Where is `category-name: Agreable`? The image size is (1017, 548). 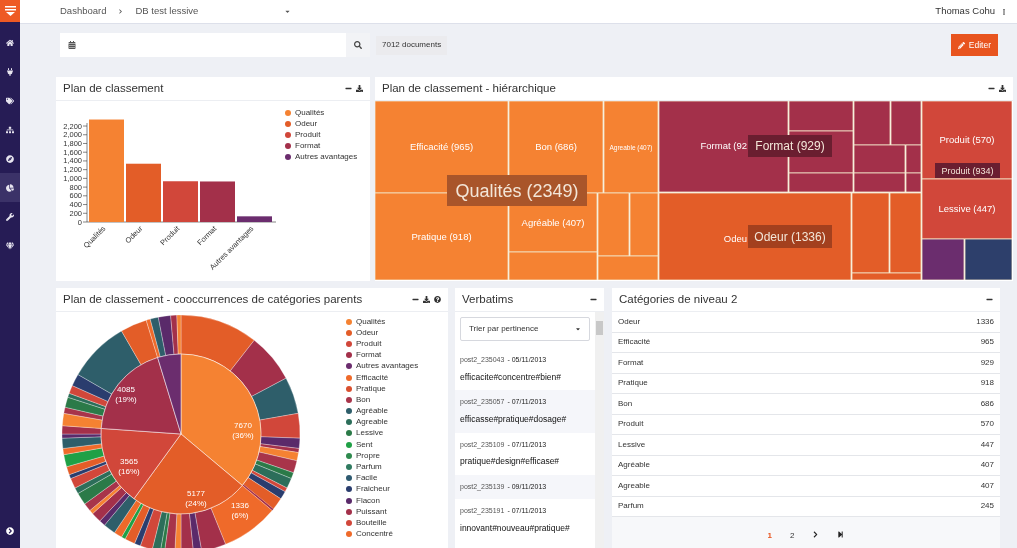 category-name: Agreable is located at coordinates (634, 485).